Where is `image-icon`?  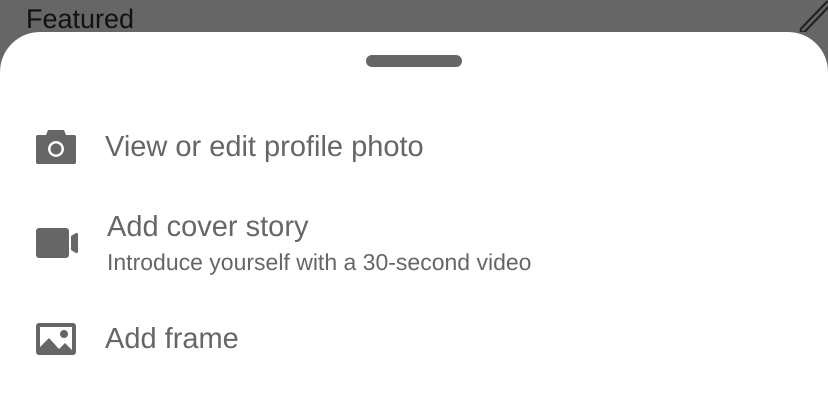
image-icon is located at coordinates (56, 339).